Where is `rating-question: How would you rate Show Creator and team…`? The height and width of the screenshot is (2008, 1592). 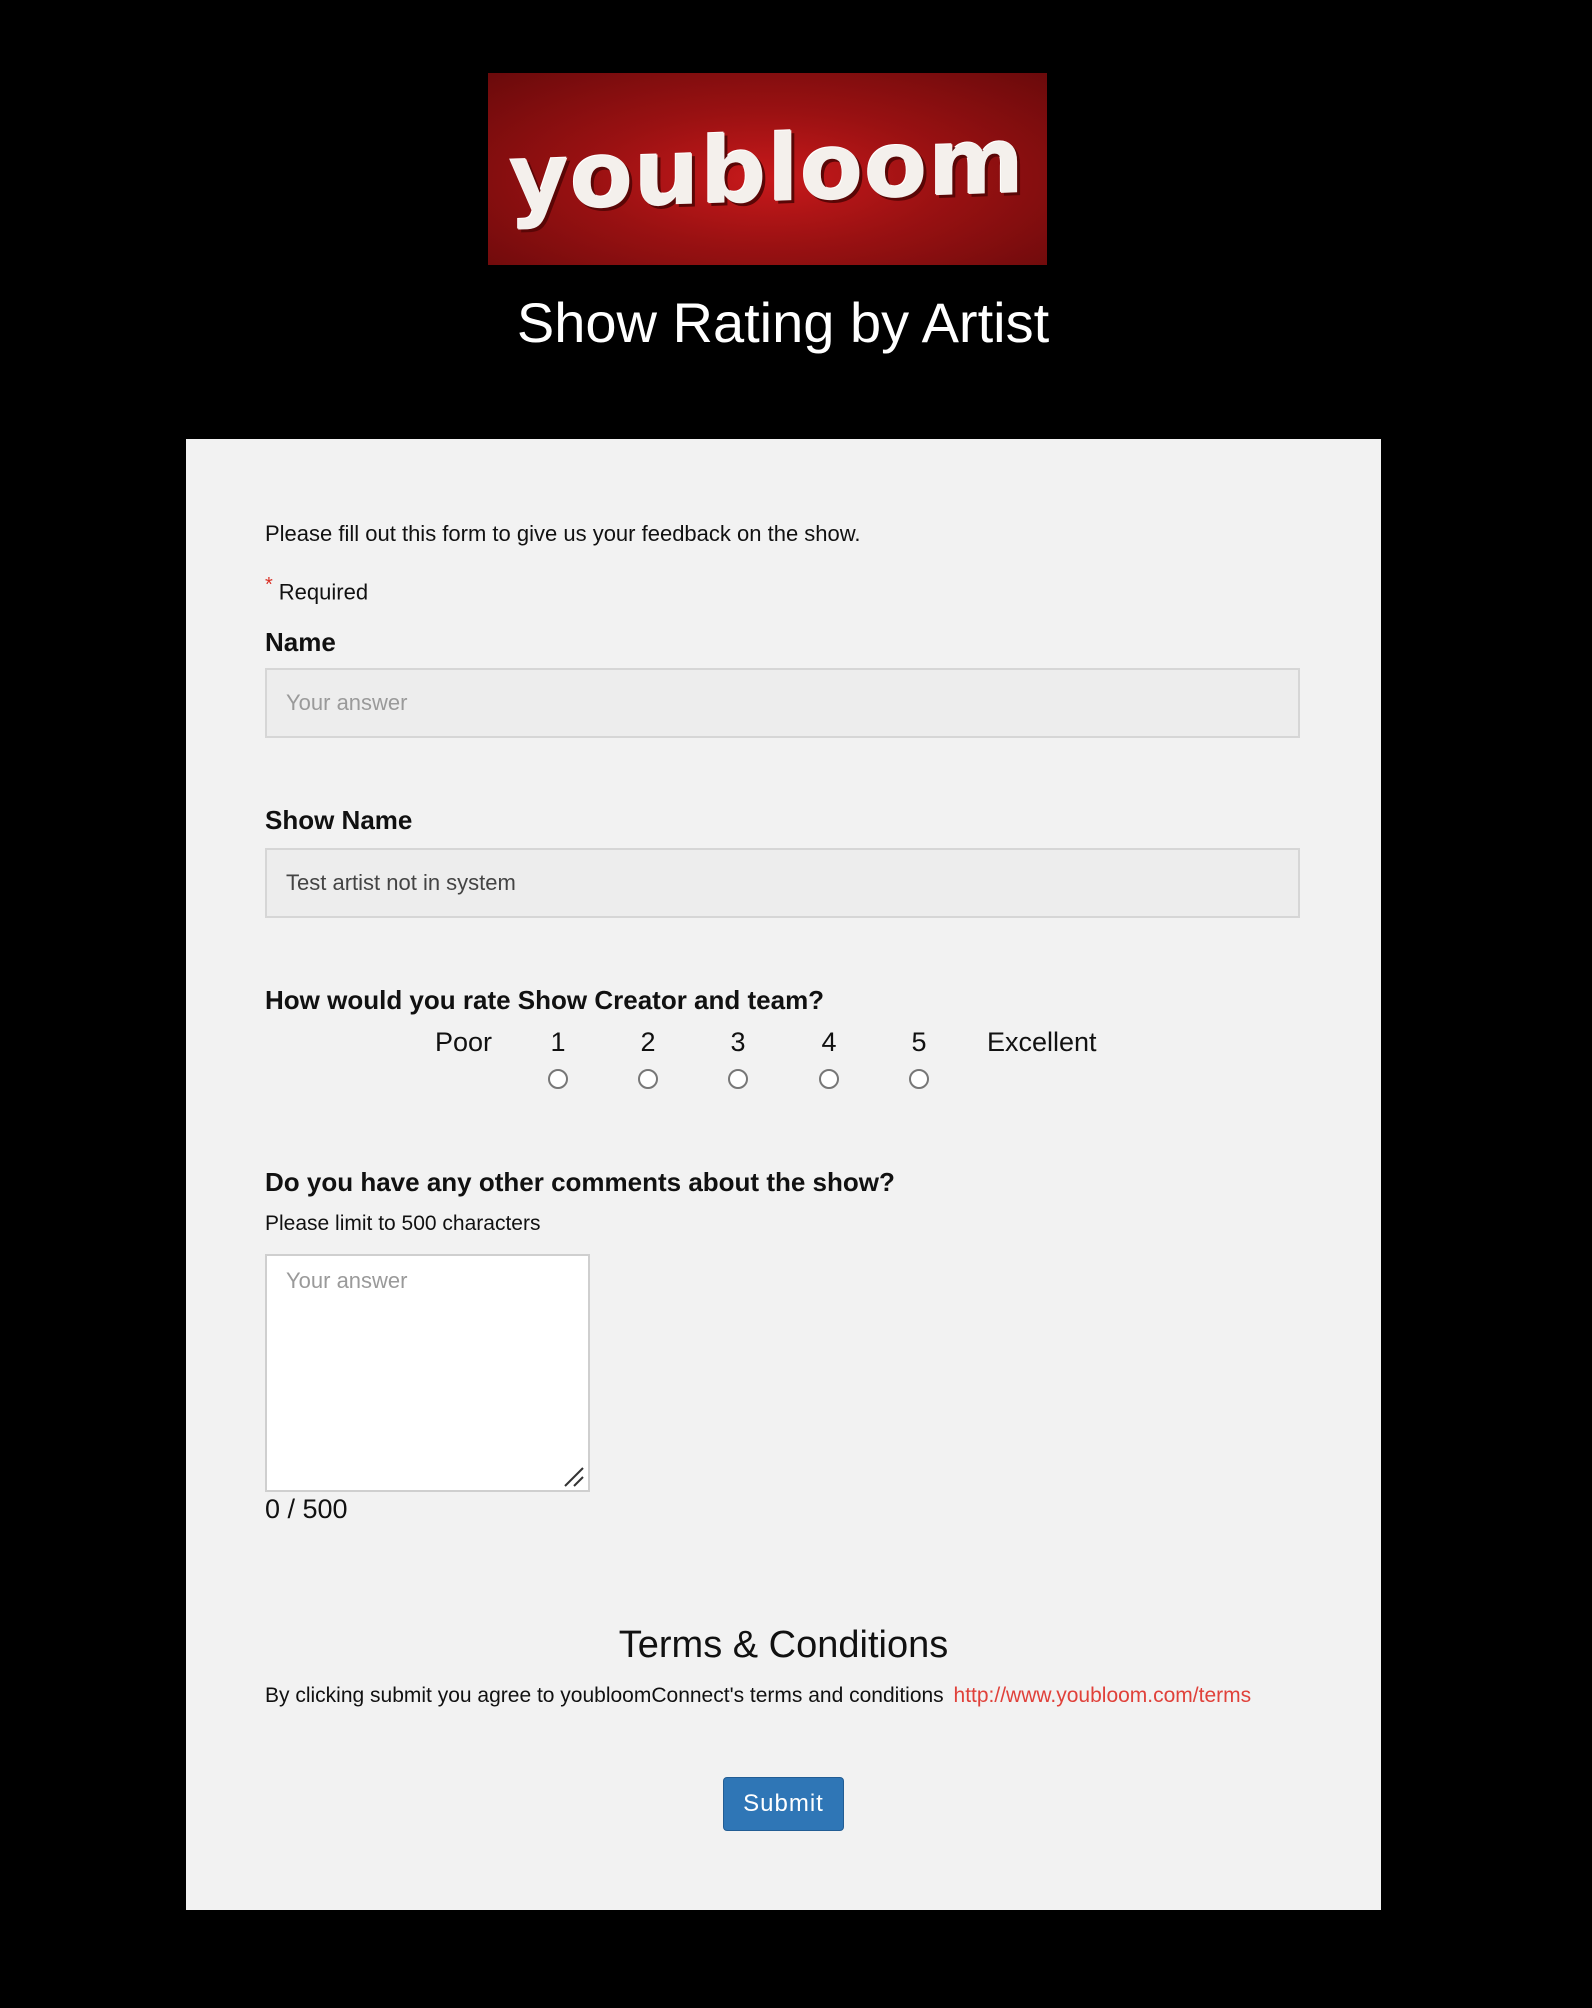 rating-question: How would you rate Show Creator and team… is located at coordinates (545, 1000).